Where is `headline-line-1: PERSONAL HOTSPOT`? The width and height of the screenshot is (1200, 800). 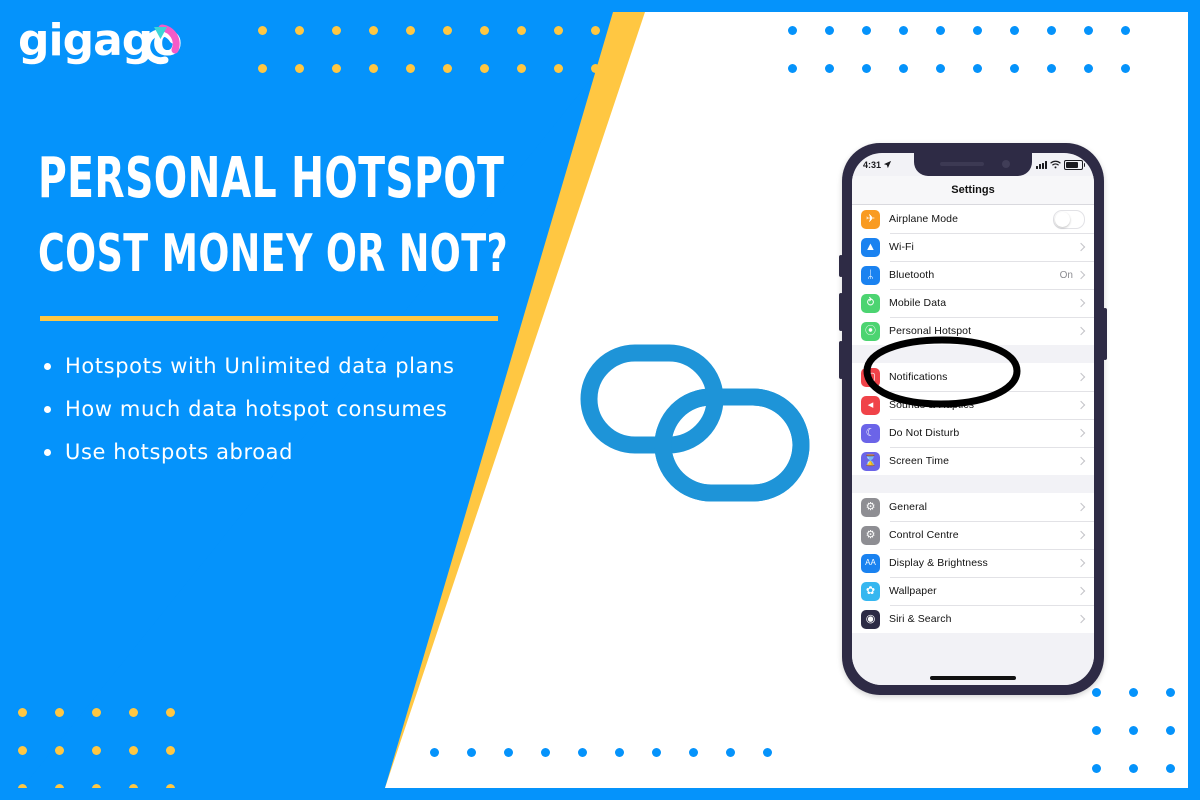
headline-line-1: PERSONAL HOTSPOT is located at coordinates (271, 178).